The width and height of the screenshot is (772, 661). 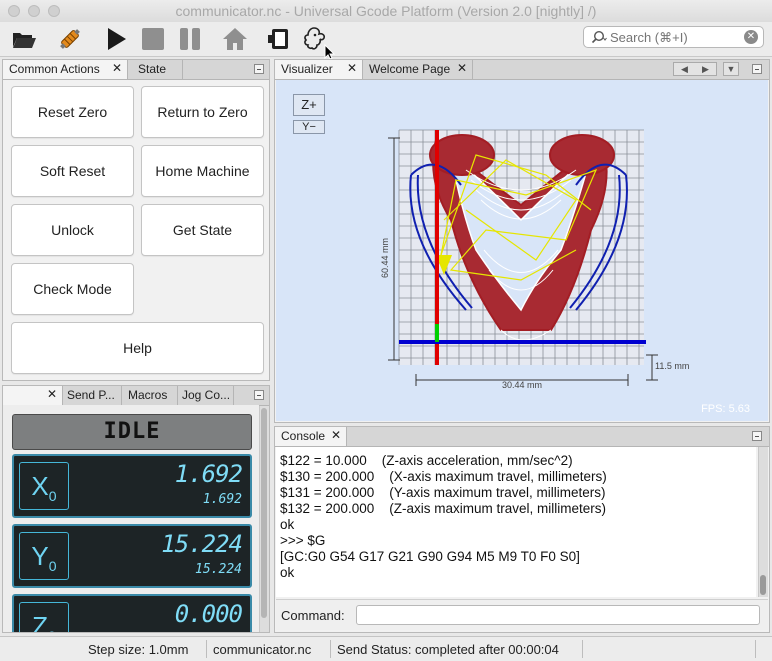 What do you see at coordinates (705, 69) in the screenshot?
I see `scroll-right-icon: ▶` at bounding box center [705, 69].